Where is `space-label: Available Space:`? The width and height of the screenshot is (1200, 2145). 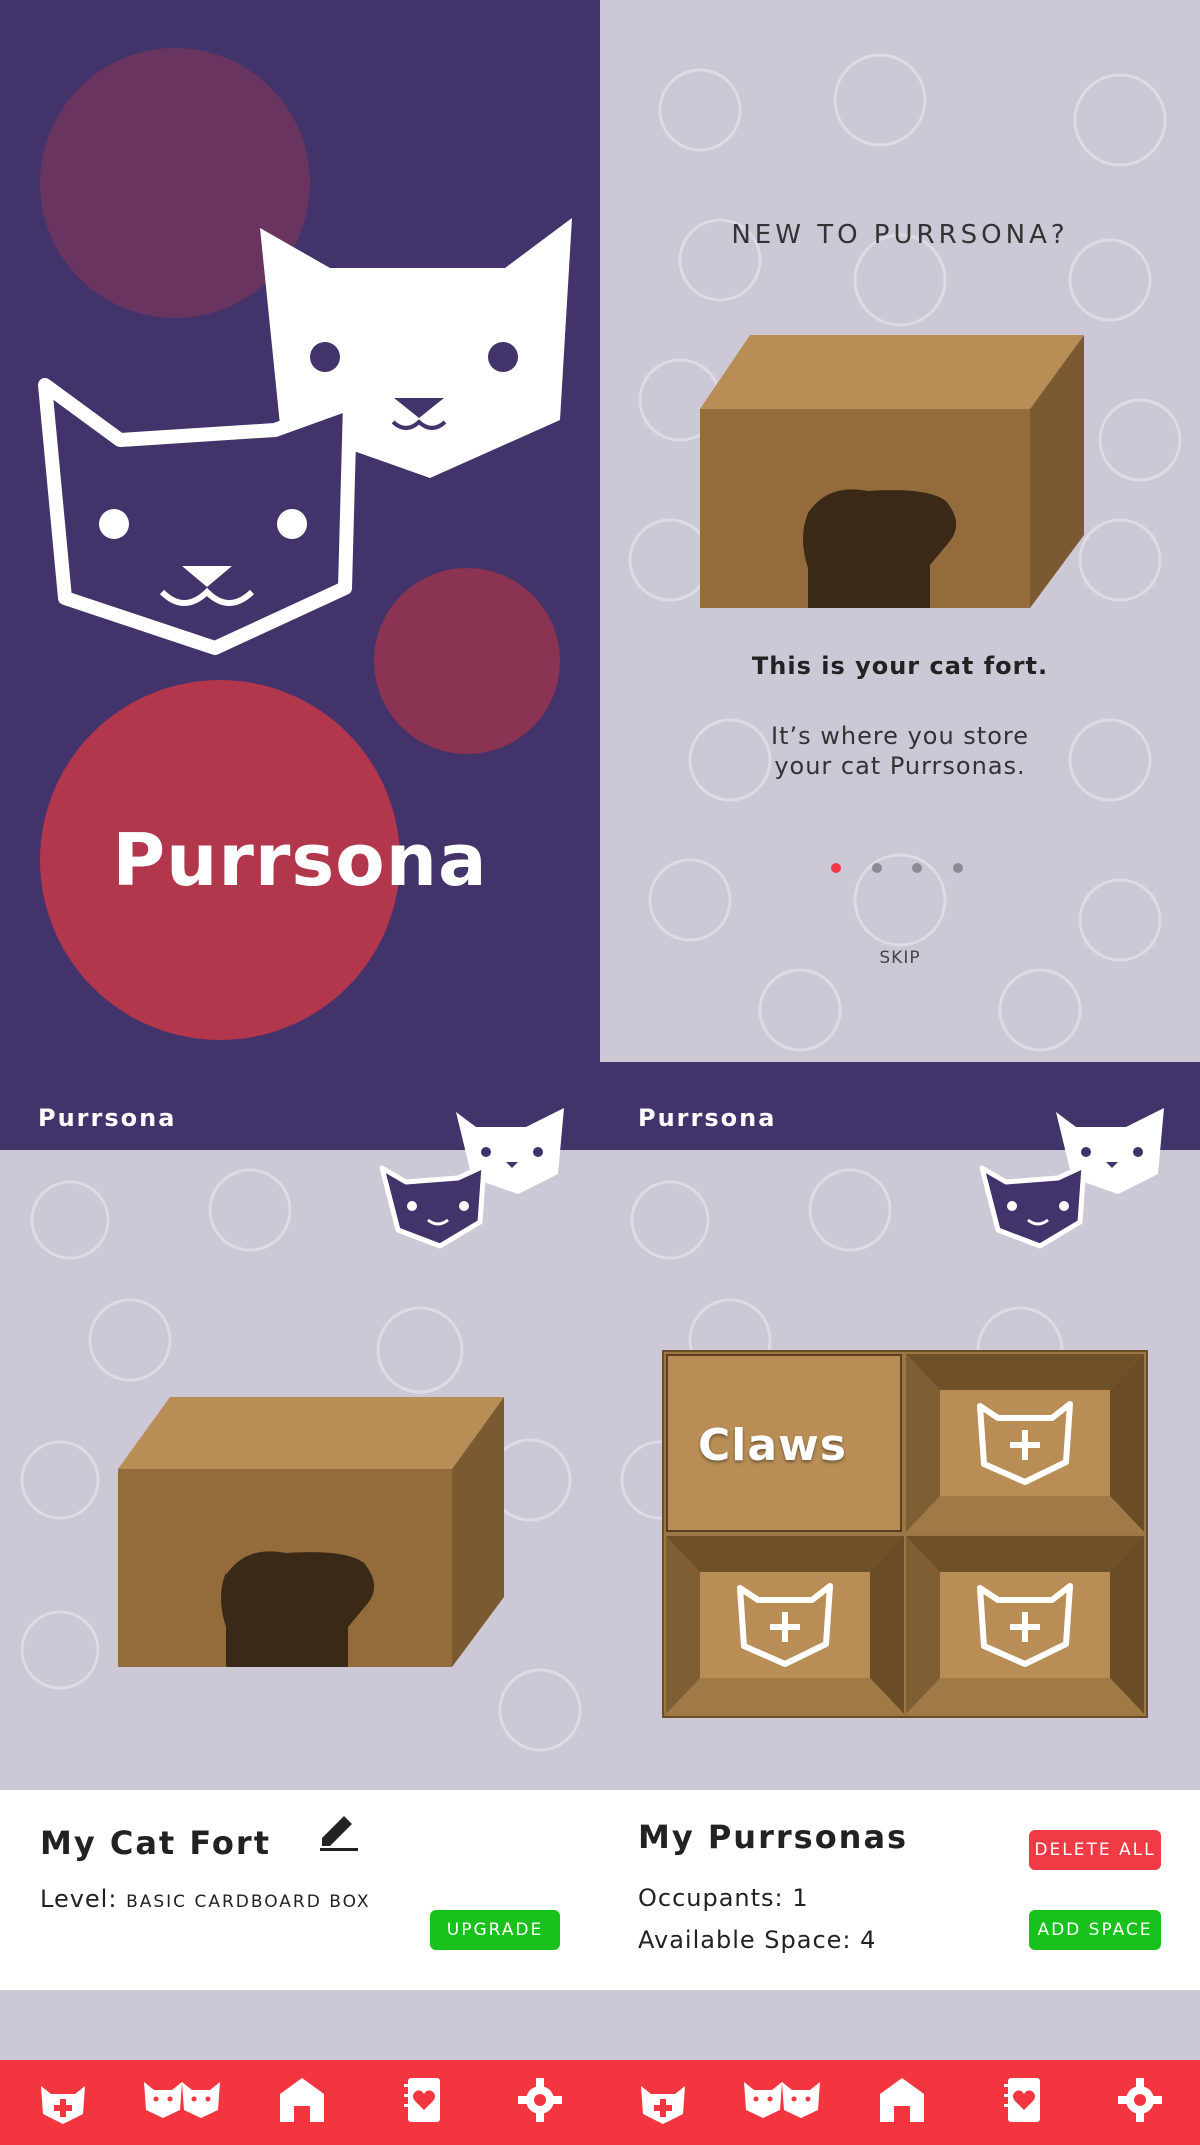 space-label: Available Space: is located at coordinates (745, 1940).